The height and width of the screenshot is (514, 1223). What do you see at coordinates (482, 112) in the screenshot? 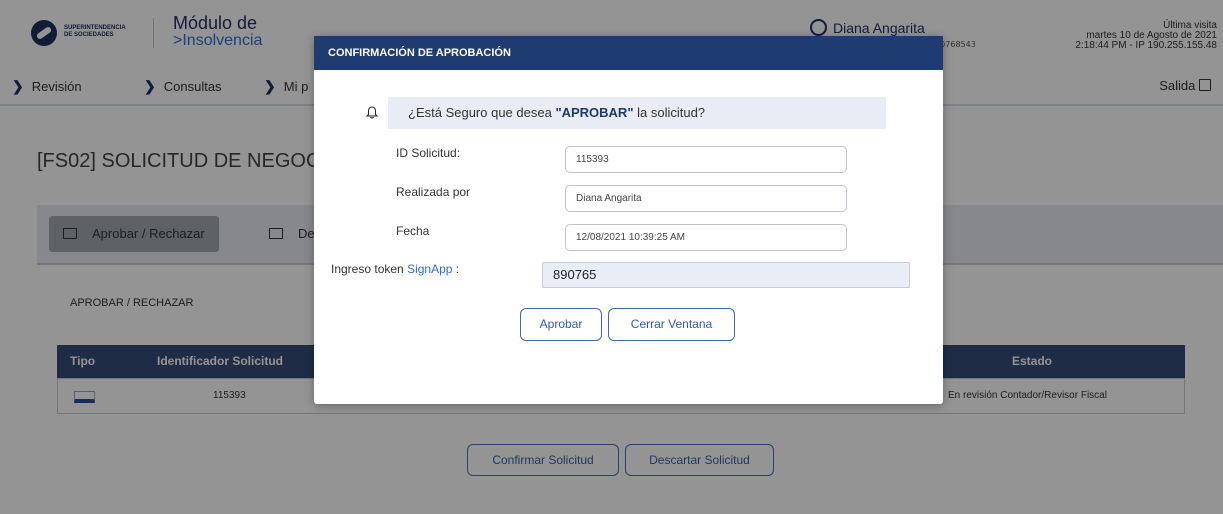
I see `question-text: ¿Está Seguro que desea` at bounding box center [482, 112].